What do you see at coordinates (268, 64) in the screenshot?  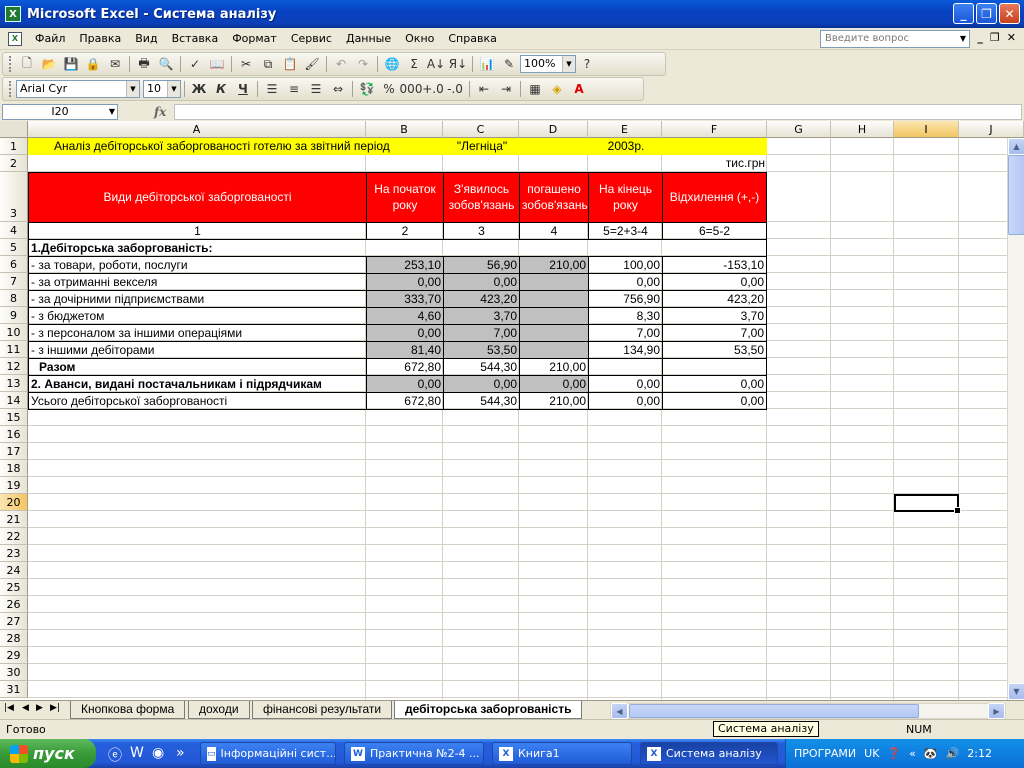 I see `copy-icon: ⧉` at bounding box center [268, 64].